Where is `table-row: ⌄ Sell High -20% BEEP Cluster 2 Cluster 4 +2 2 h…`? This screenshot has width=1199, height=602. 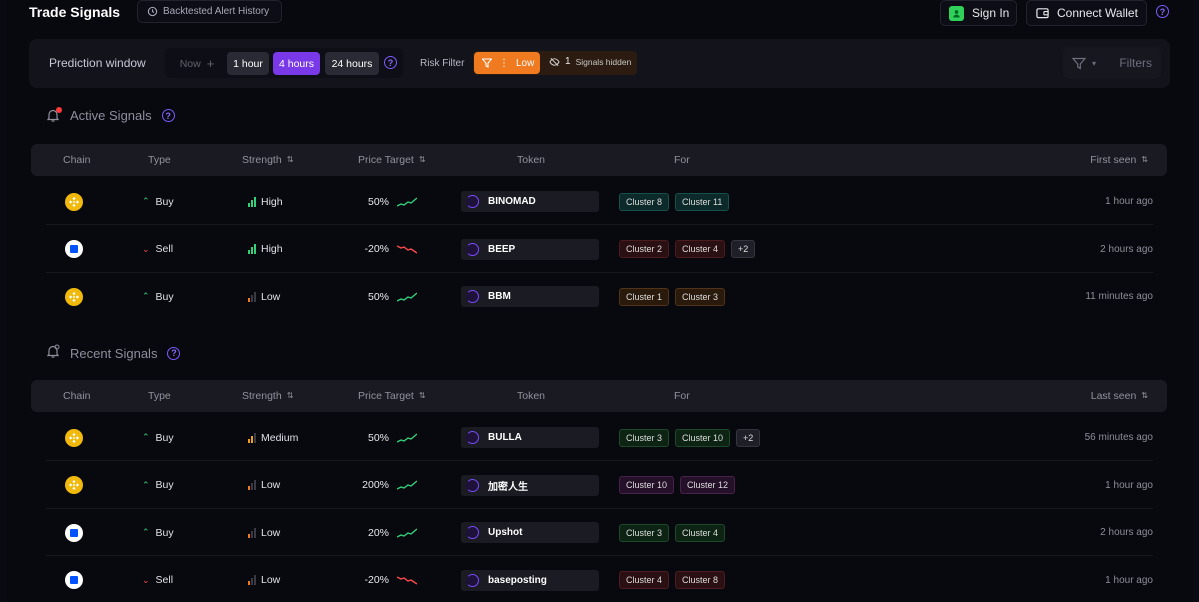
table-row: ⌄ Sell High -20% BEEP Cluster 2 Cluster 4 +2 2 h… is located at coordinates (599, 249).